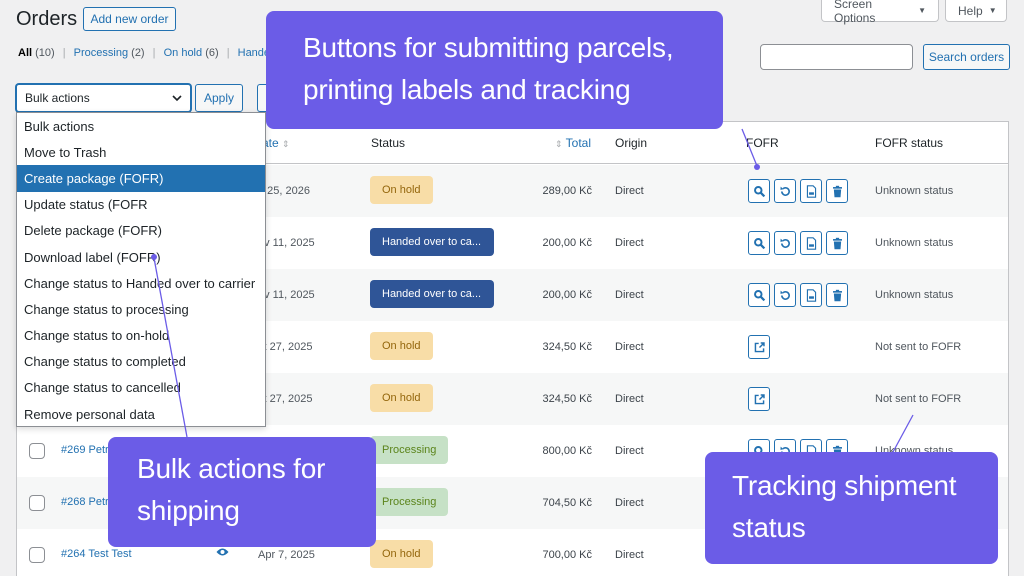  What do you see at coordinates (992, 10) in the screenshot?
I see `caret-down-icon: ▼` at bounding box center [992, 10].